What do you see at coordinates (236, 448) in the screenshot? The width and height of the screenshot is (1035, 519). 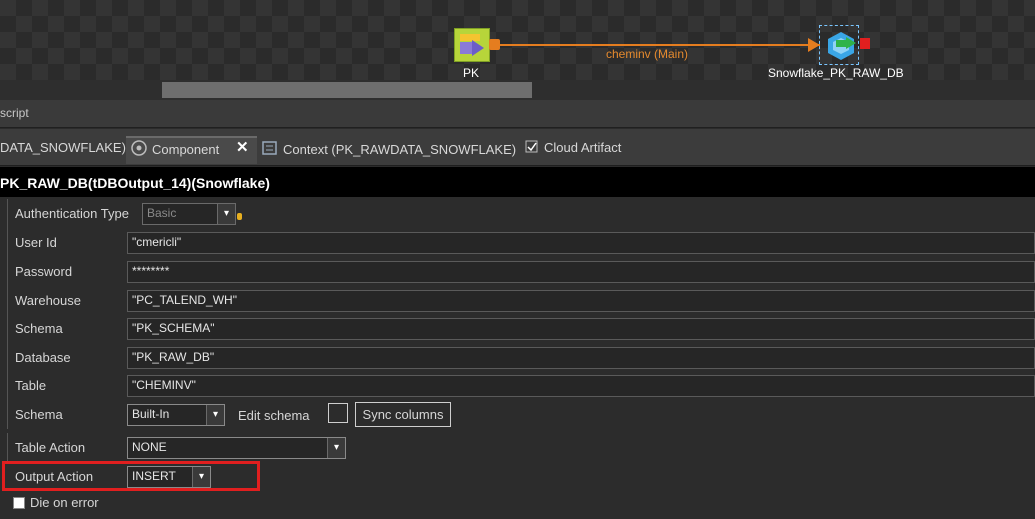 I see `table-action-select: NONE ▾` at bounding box center [236, 448].